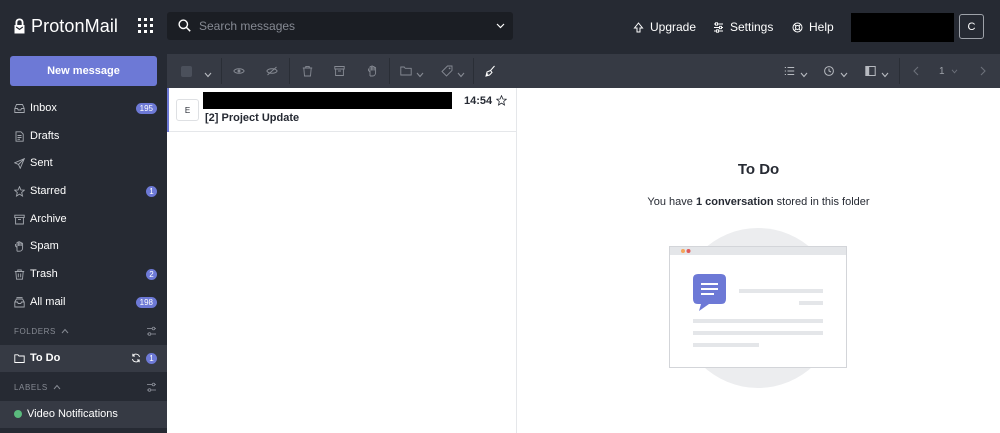 The width and height of the screenshot is (1000, 433). Describe the element at coordinates (406, 71) in the screenshot. I see `move-to-folder-icon` at that location.